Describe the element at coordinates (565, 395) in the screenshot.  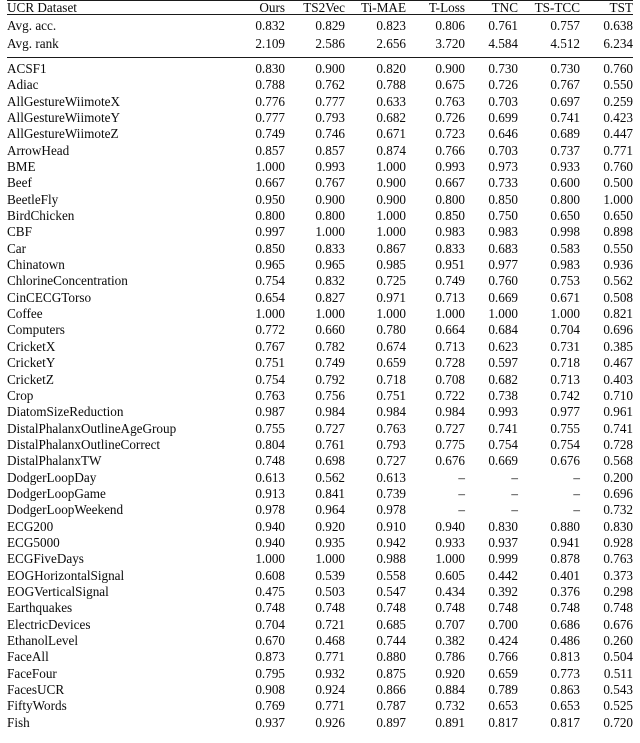
I see `score-cell: 0.742` at that location.